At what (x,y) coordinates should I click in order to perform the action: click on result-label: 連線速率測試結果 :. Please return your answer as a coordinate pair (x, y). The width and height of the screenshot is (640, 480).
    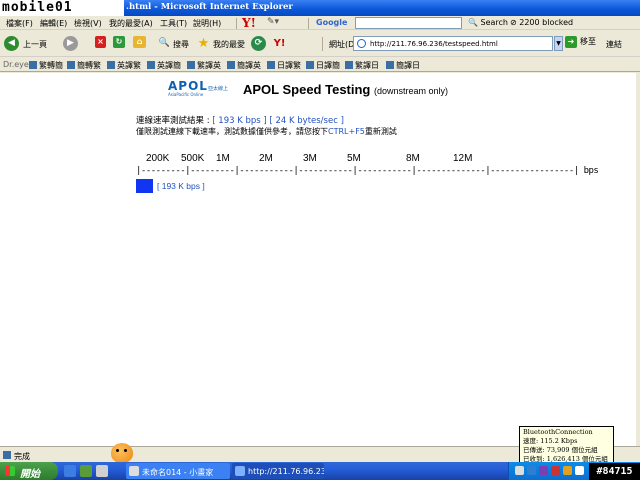
    Looking at the image, I should click on (174, 121).